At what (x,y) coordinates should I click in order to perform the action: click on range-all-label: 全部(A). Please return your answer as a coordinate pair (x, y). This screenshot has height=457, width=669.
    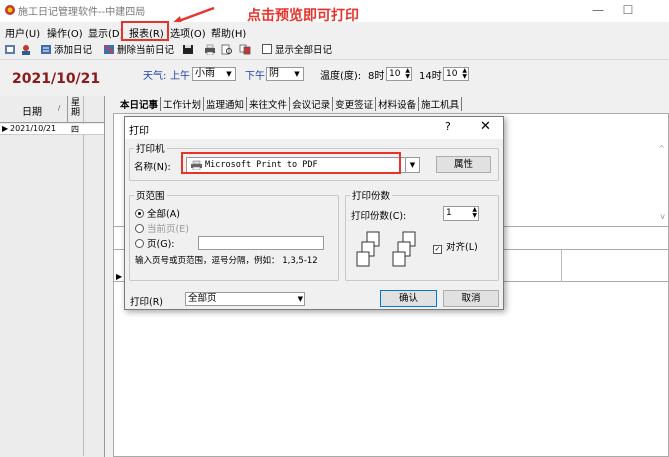
    Looking at the image, I should click on (163, 214).